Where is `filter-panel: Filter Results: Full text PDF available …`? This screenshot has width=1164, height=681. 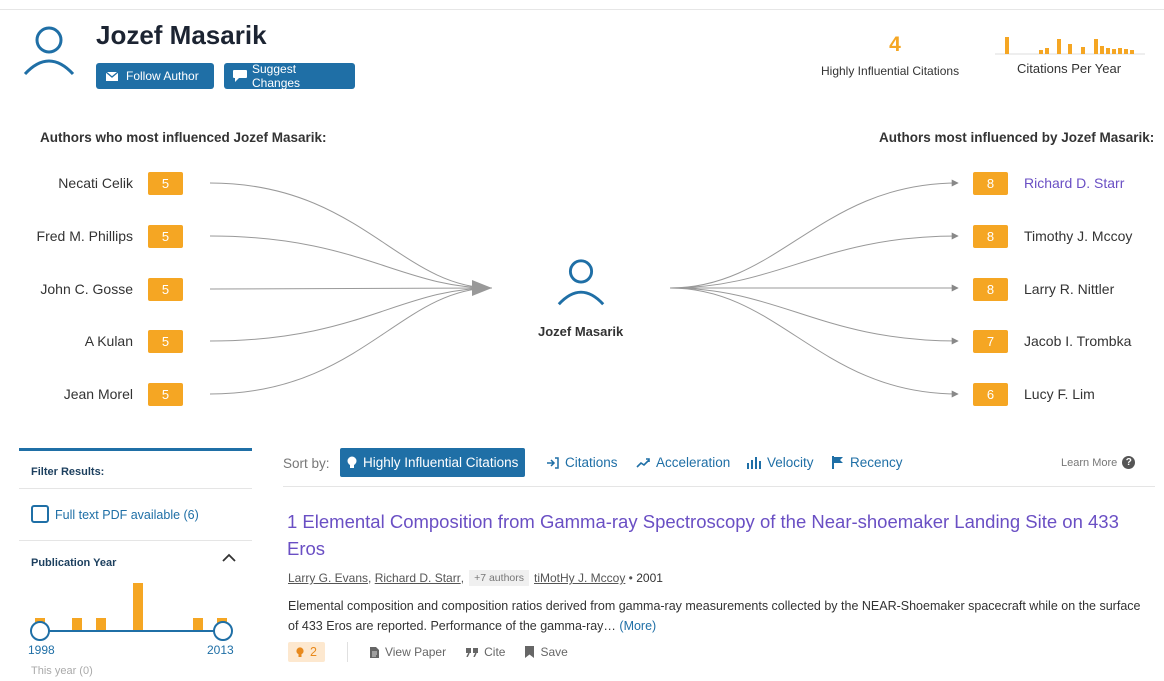 filter-panel: Filter Results: Full text PDF available … is located at coordinates (135, 564).